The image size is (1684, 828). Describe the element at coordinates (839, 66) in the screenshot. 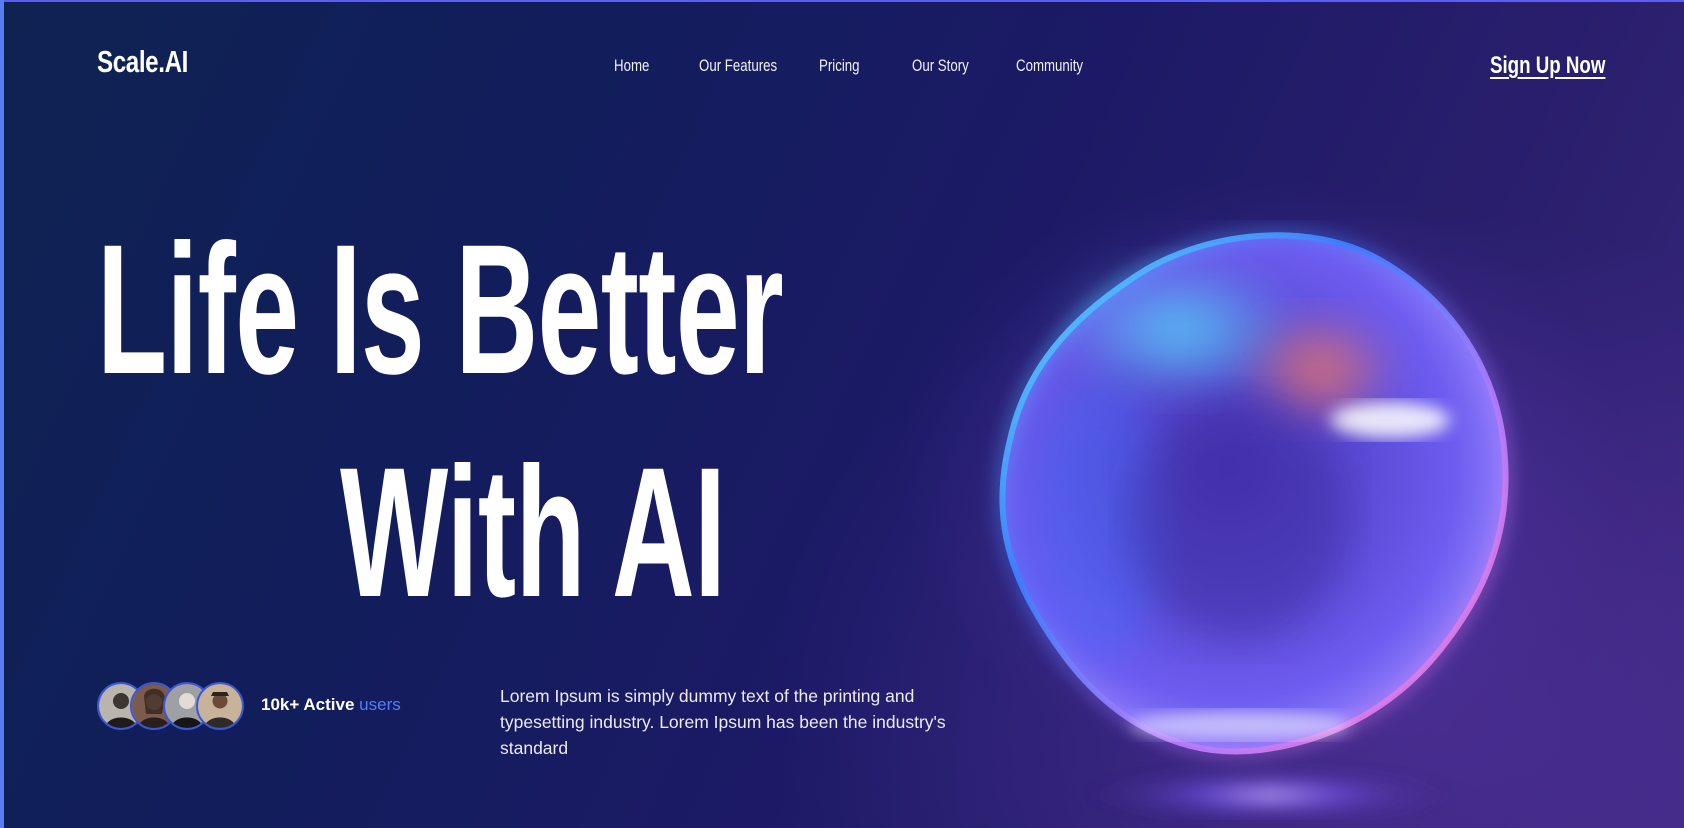

I see `nav-pricing: Pricing` at that location.